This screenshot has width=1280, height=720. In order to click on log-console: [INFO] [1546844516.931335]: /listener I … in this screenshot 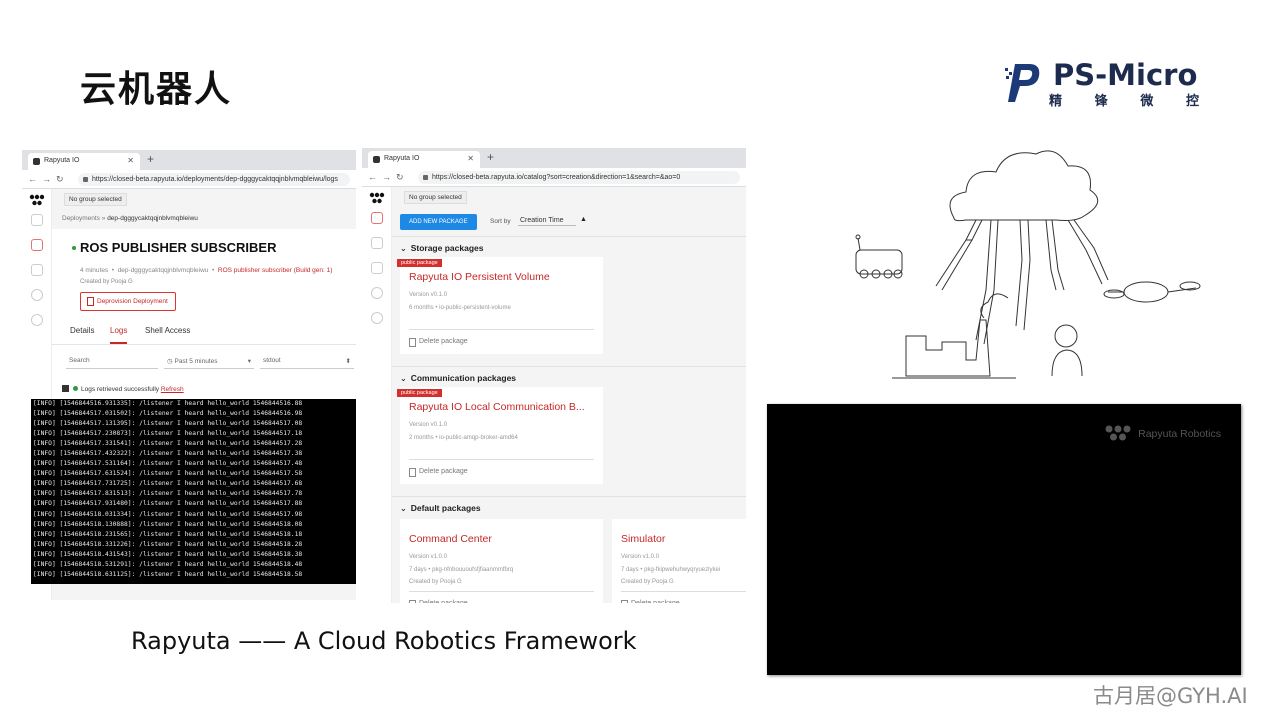, I will do `click(193, 491)`.